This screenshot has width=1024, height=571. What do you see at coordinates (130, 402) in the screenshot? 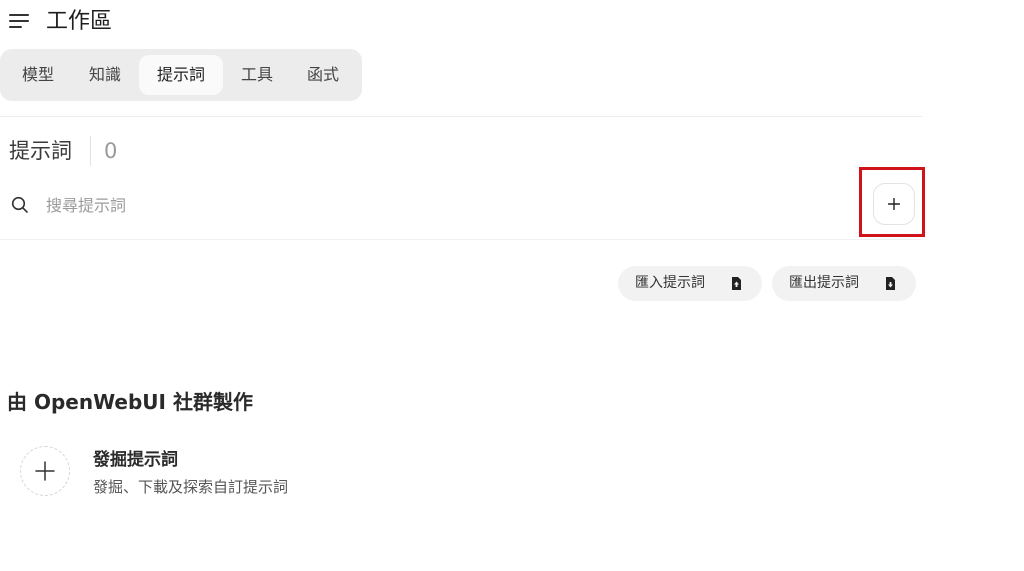
I see `community-heading: 由 OpenWebUI 社群製作` at bounding box center [130, 402].